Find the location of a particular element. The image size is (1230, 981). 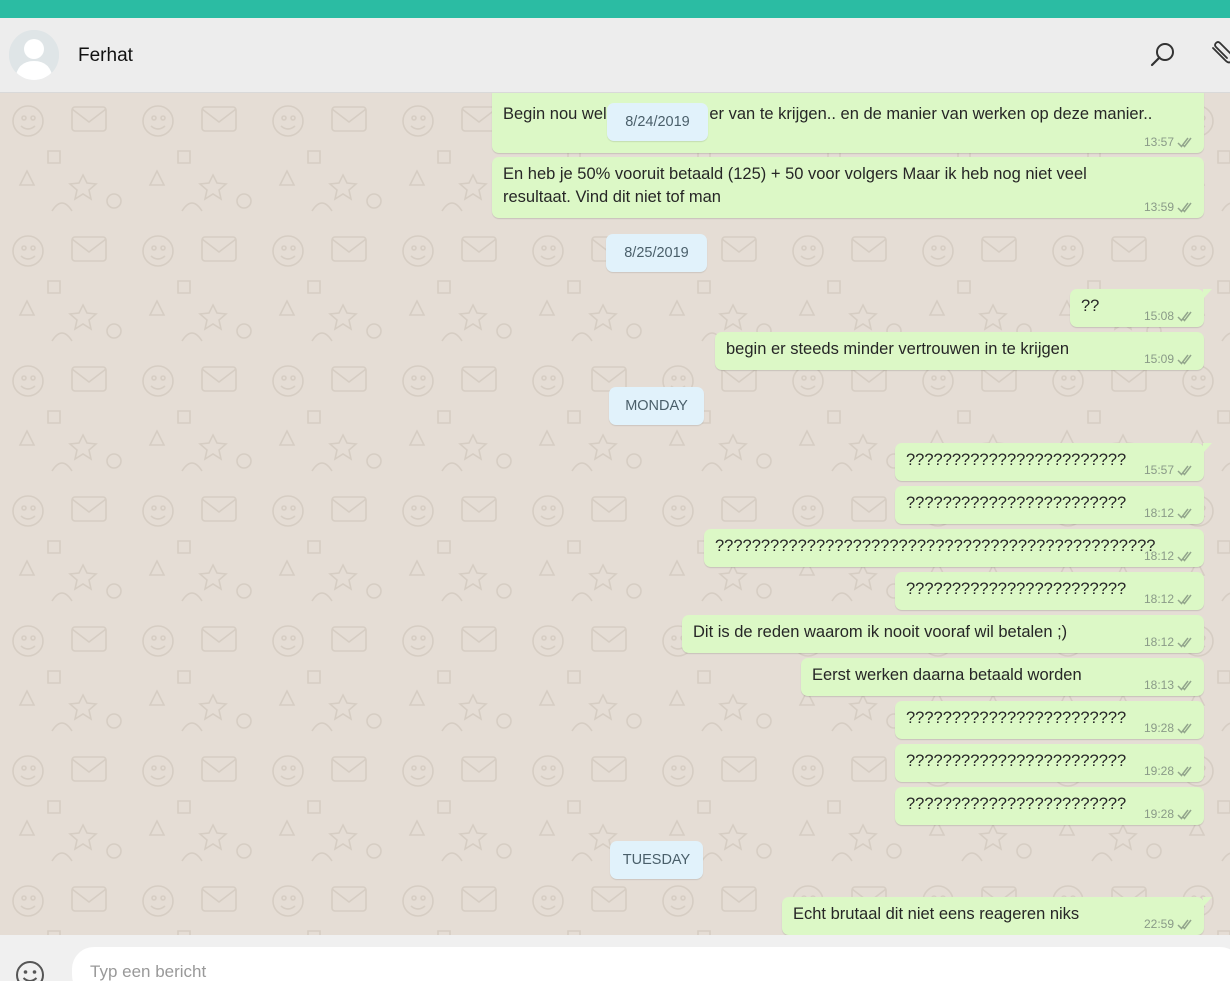

top-accent-strip is located at coordinates (615, 9).